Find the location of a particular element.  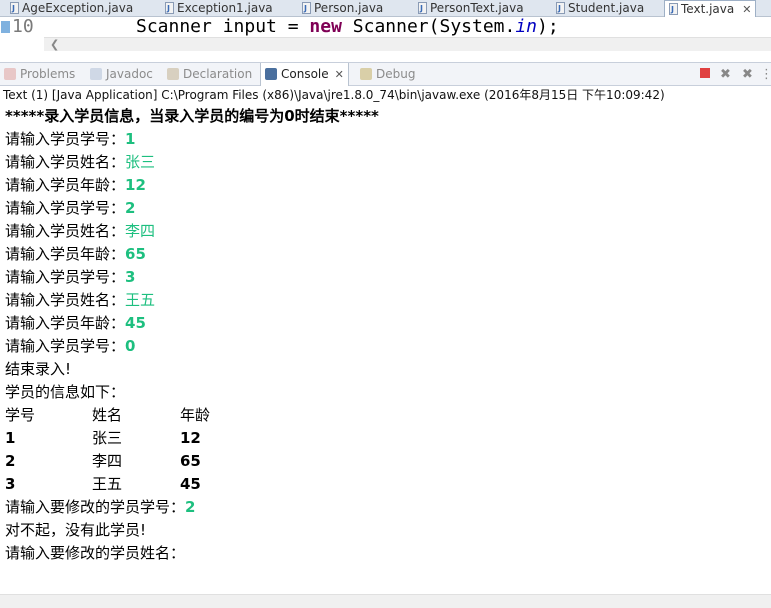

table-cell-name: 李四 is located at coordinates (107, 461).